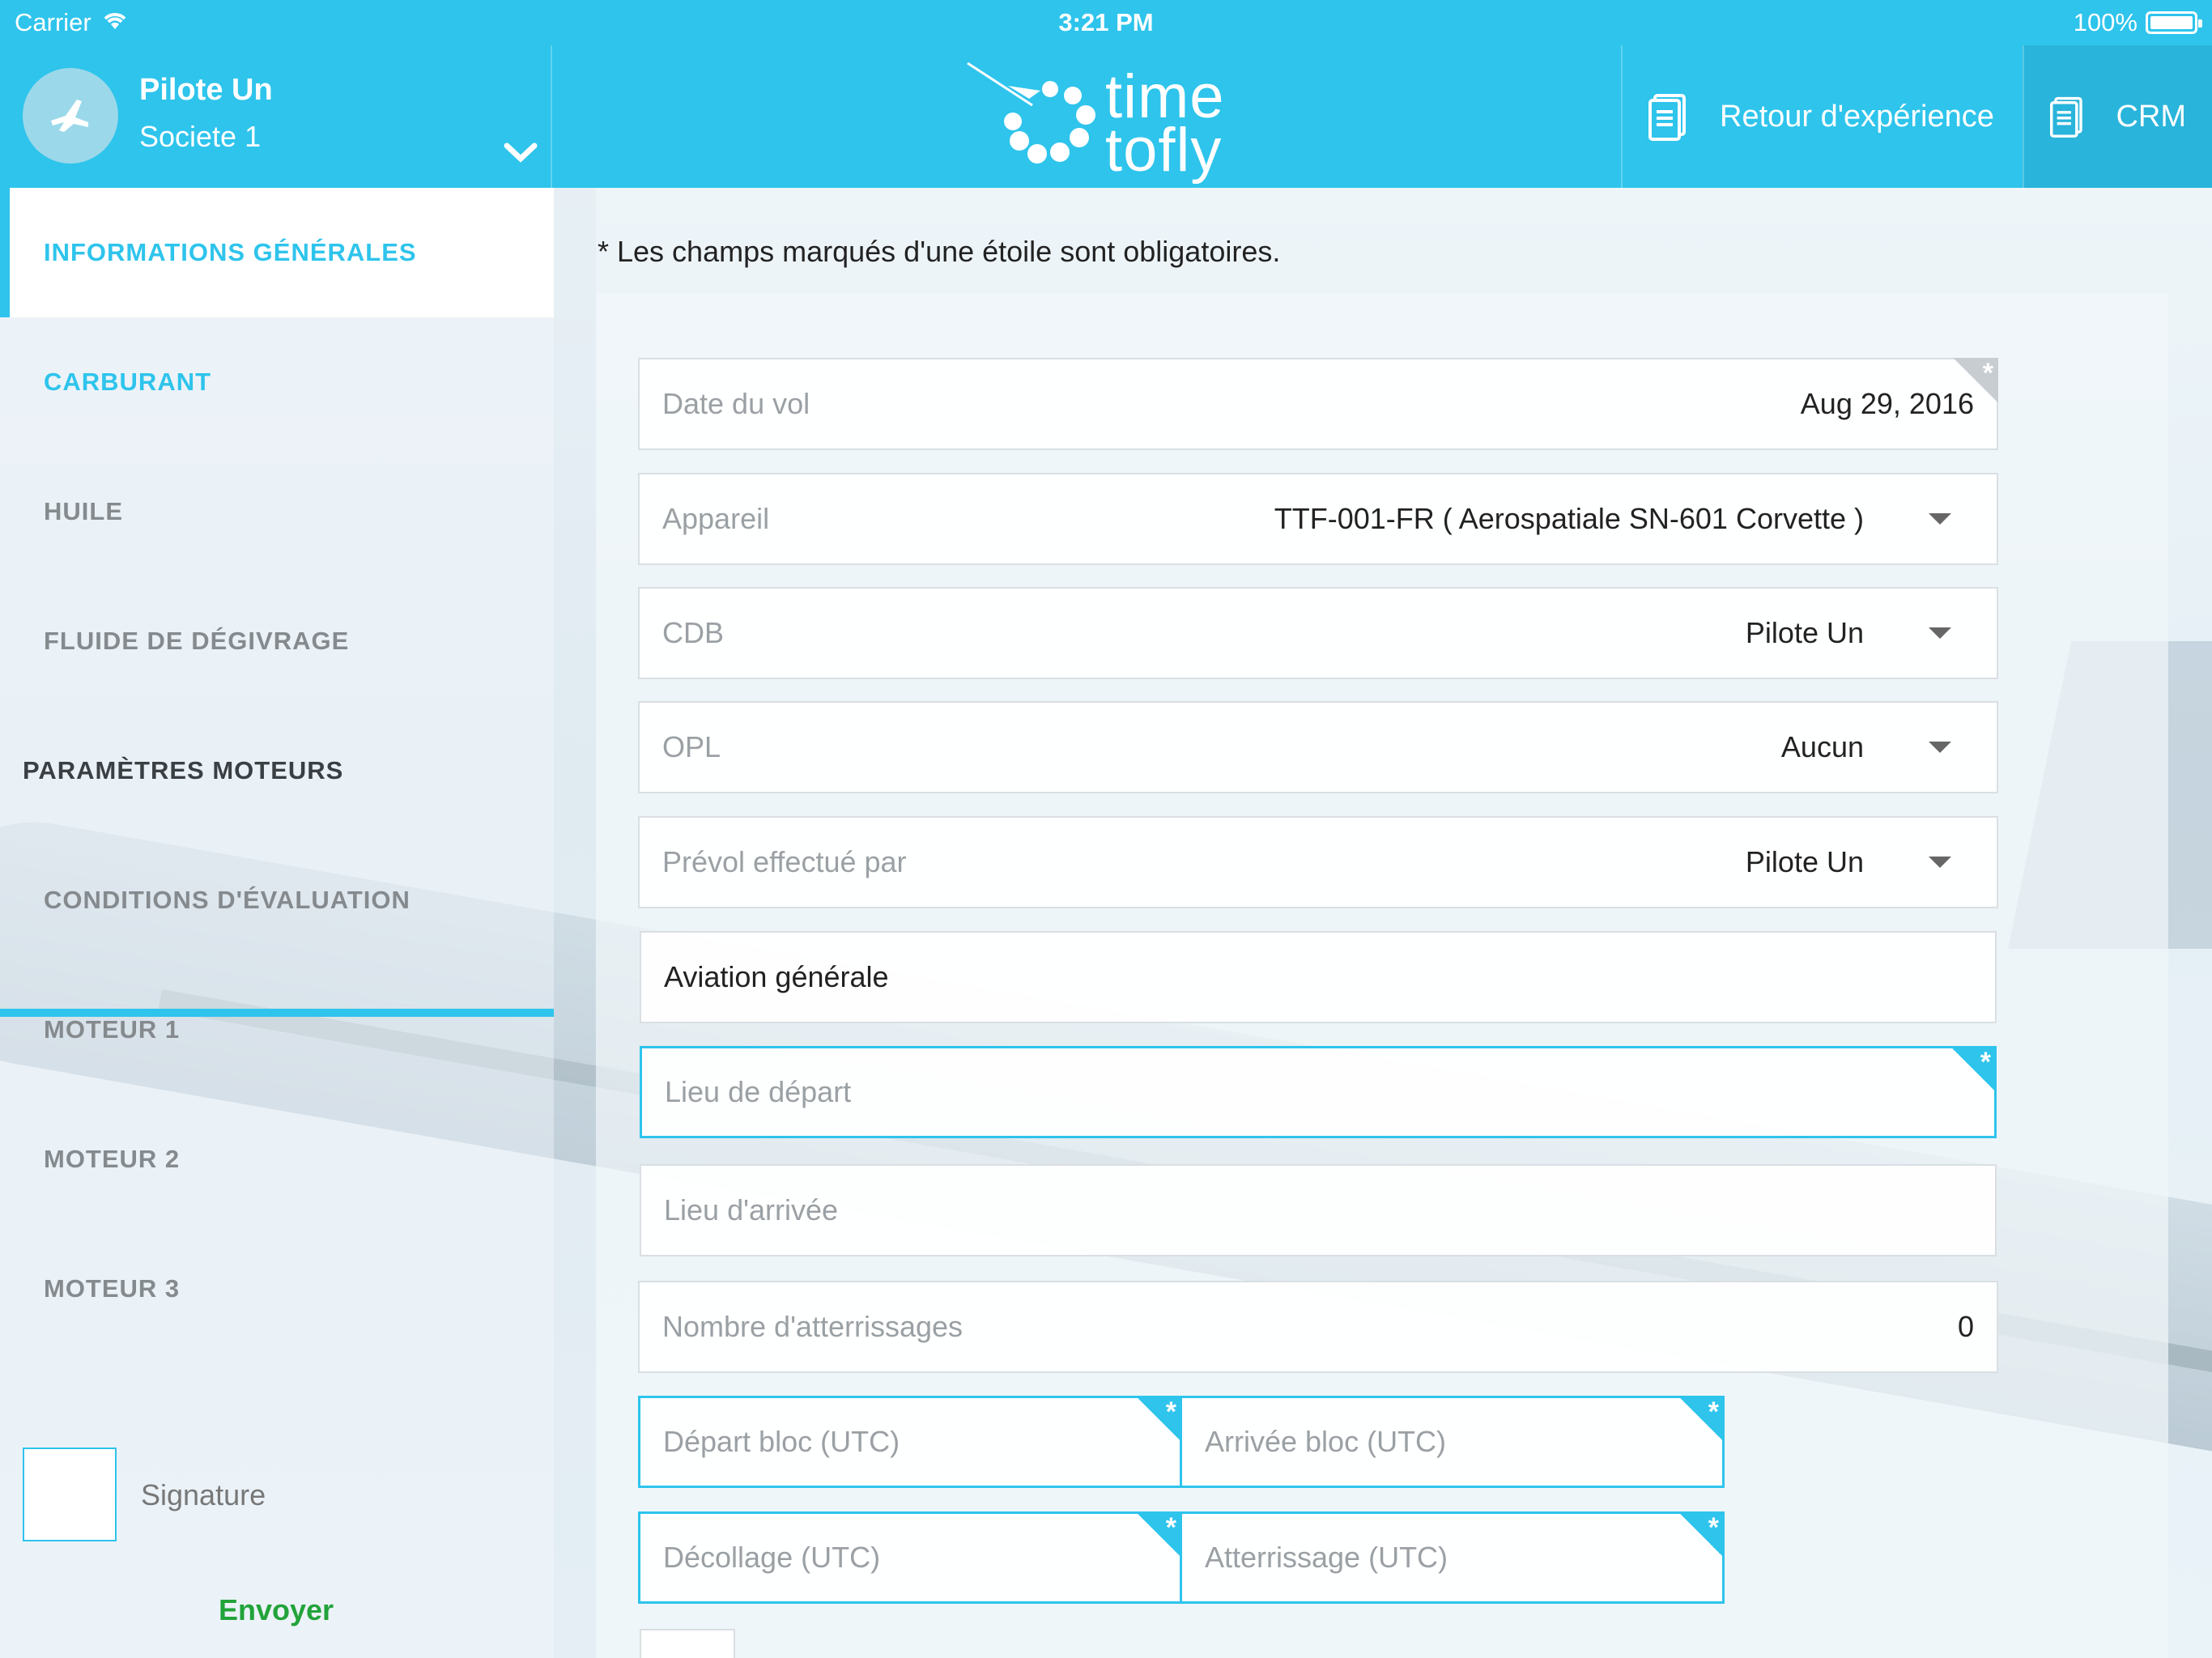  Describe the element at coordinates (197, 641) in the screenshot. I see `sidebar-item-label: FLUIDE DE DÉGIVRAGE` at that location.